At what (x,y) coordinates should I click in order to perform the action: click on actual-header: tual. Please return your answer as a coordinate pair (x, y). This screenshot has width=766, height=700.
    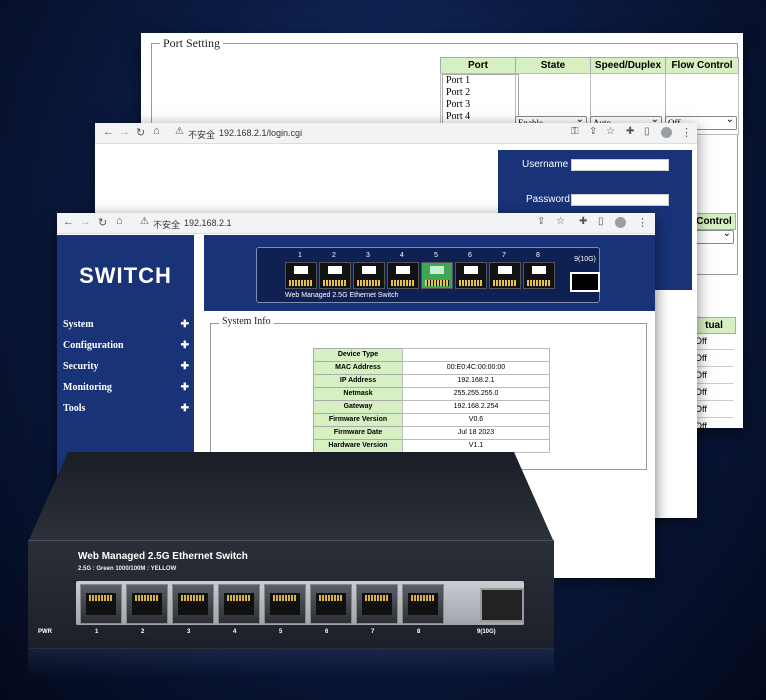
    Looking at the image, I should click on (714, 325).